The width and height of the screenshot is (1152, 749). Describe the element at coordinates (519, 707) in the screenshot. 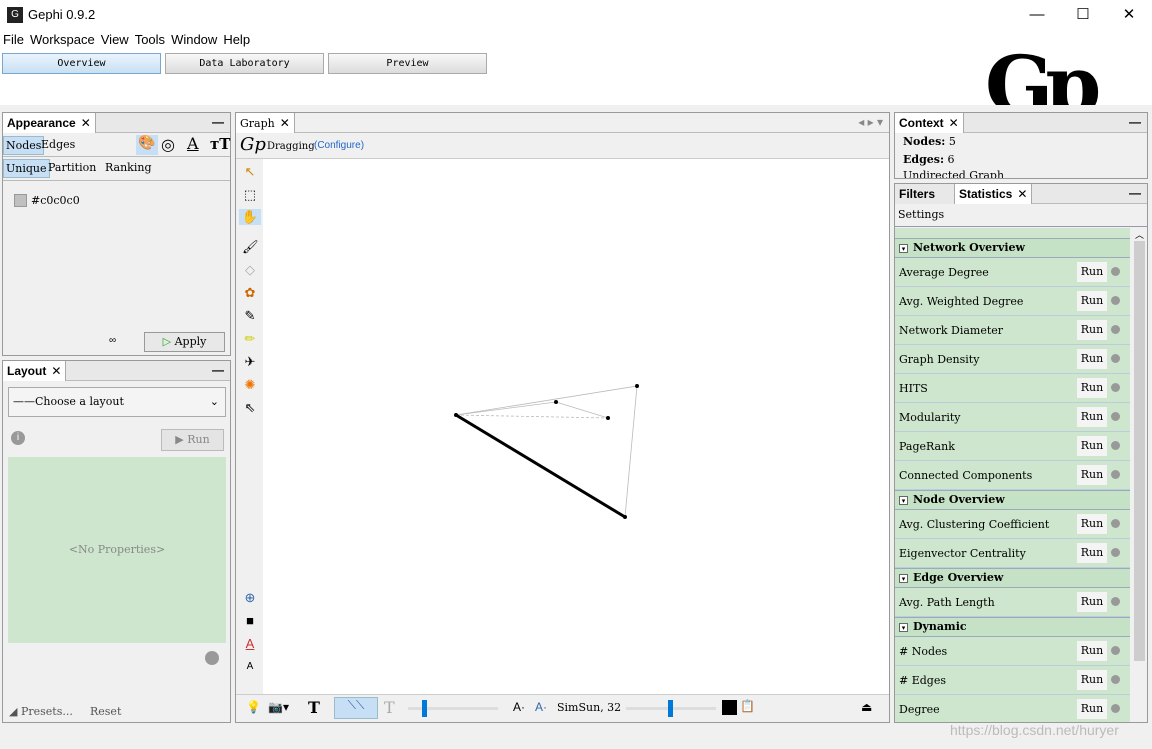

I see `font-size-icon: A·` at that location.